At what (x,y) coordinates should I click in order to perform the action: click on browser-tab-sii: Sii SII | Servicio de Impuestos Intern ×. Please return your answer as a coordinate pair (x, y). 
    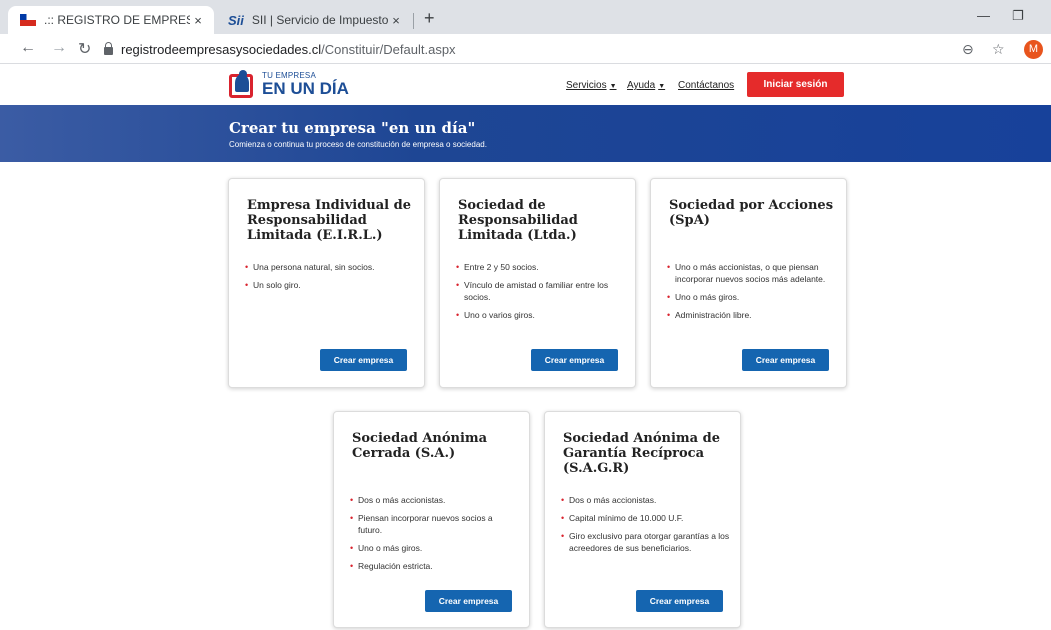
    Looking at the image, I should click on (314, 20).